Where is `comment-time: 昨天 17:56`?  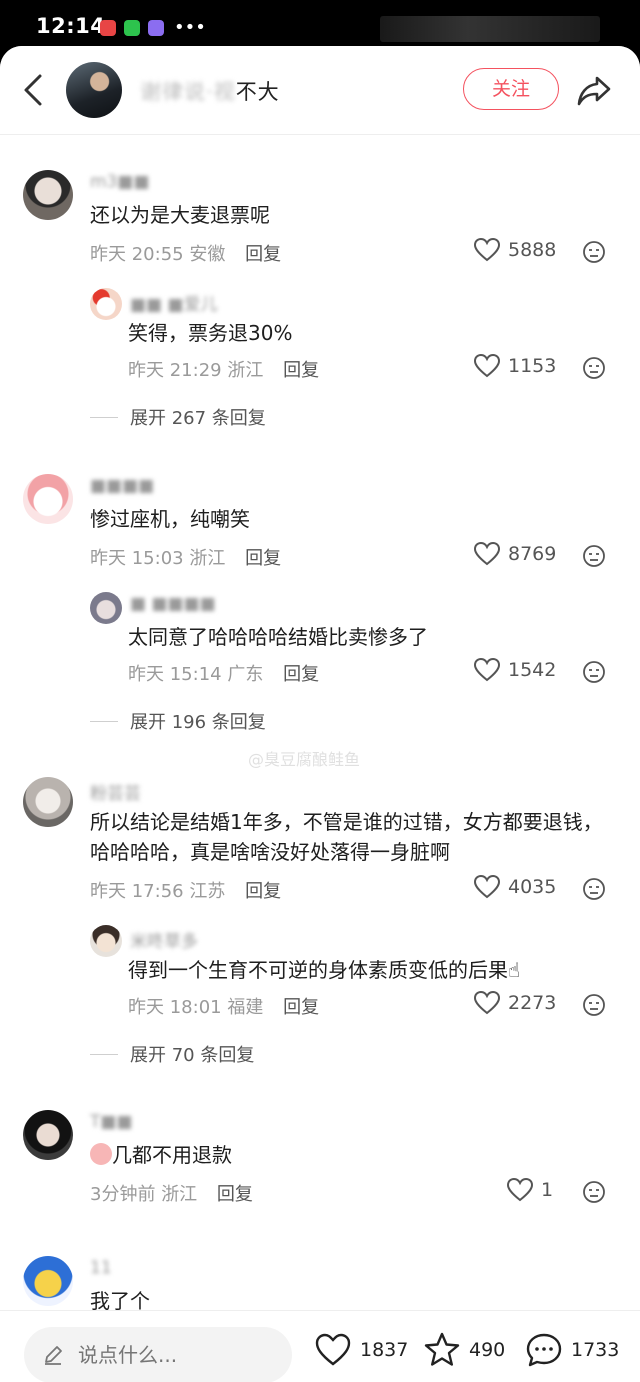
comment-time: 昨天 17:56 is located at coordinates (137, 891).